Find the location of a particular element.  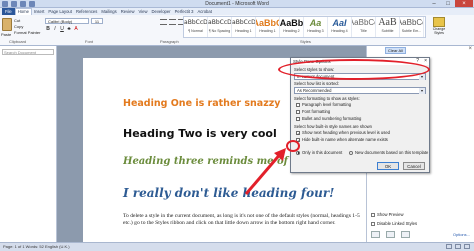

tab-home: Home is located at coordinates (23, 11).